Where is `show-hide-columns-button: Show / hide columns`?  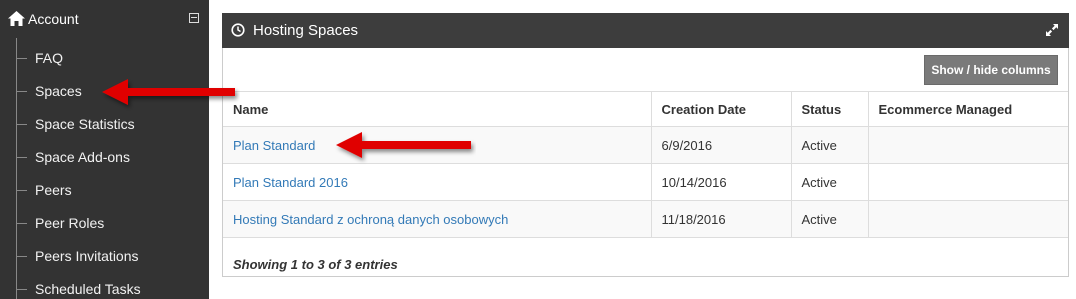 show-hide-columns-button: Show / hide columns is located at coordinates (991, 70).